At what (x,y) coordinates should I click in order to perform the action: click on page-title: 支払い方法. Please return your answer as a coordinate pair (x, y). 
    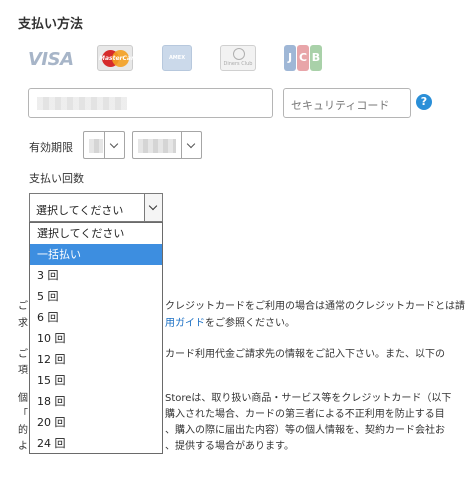
    Looking at the image, I should click on (51, 24).